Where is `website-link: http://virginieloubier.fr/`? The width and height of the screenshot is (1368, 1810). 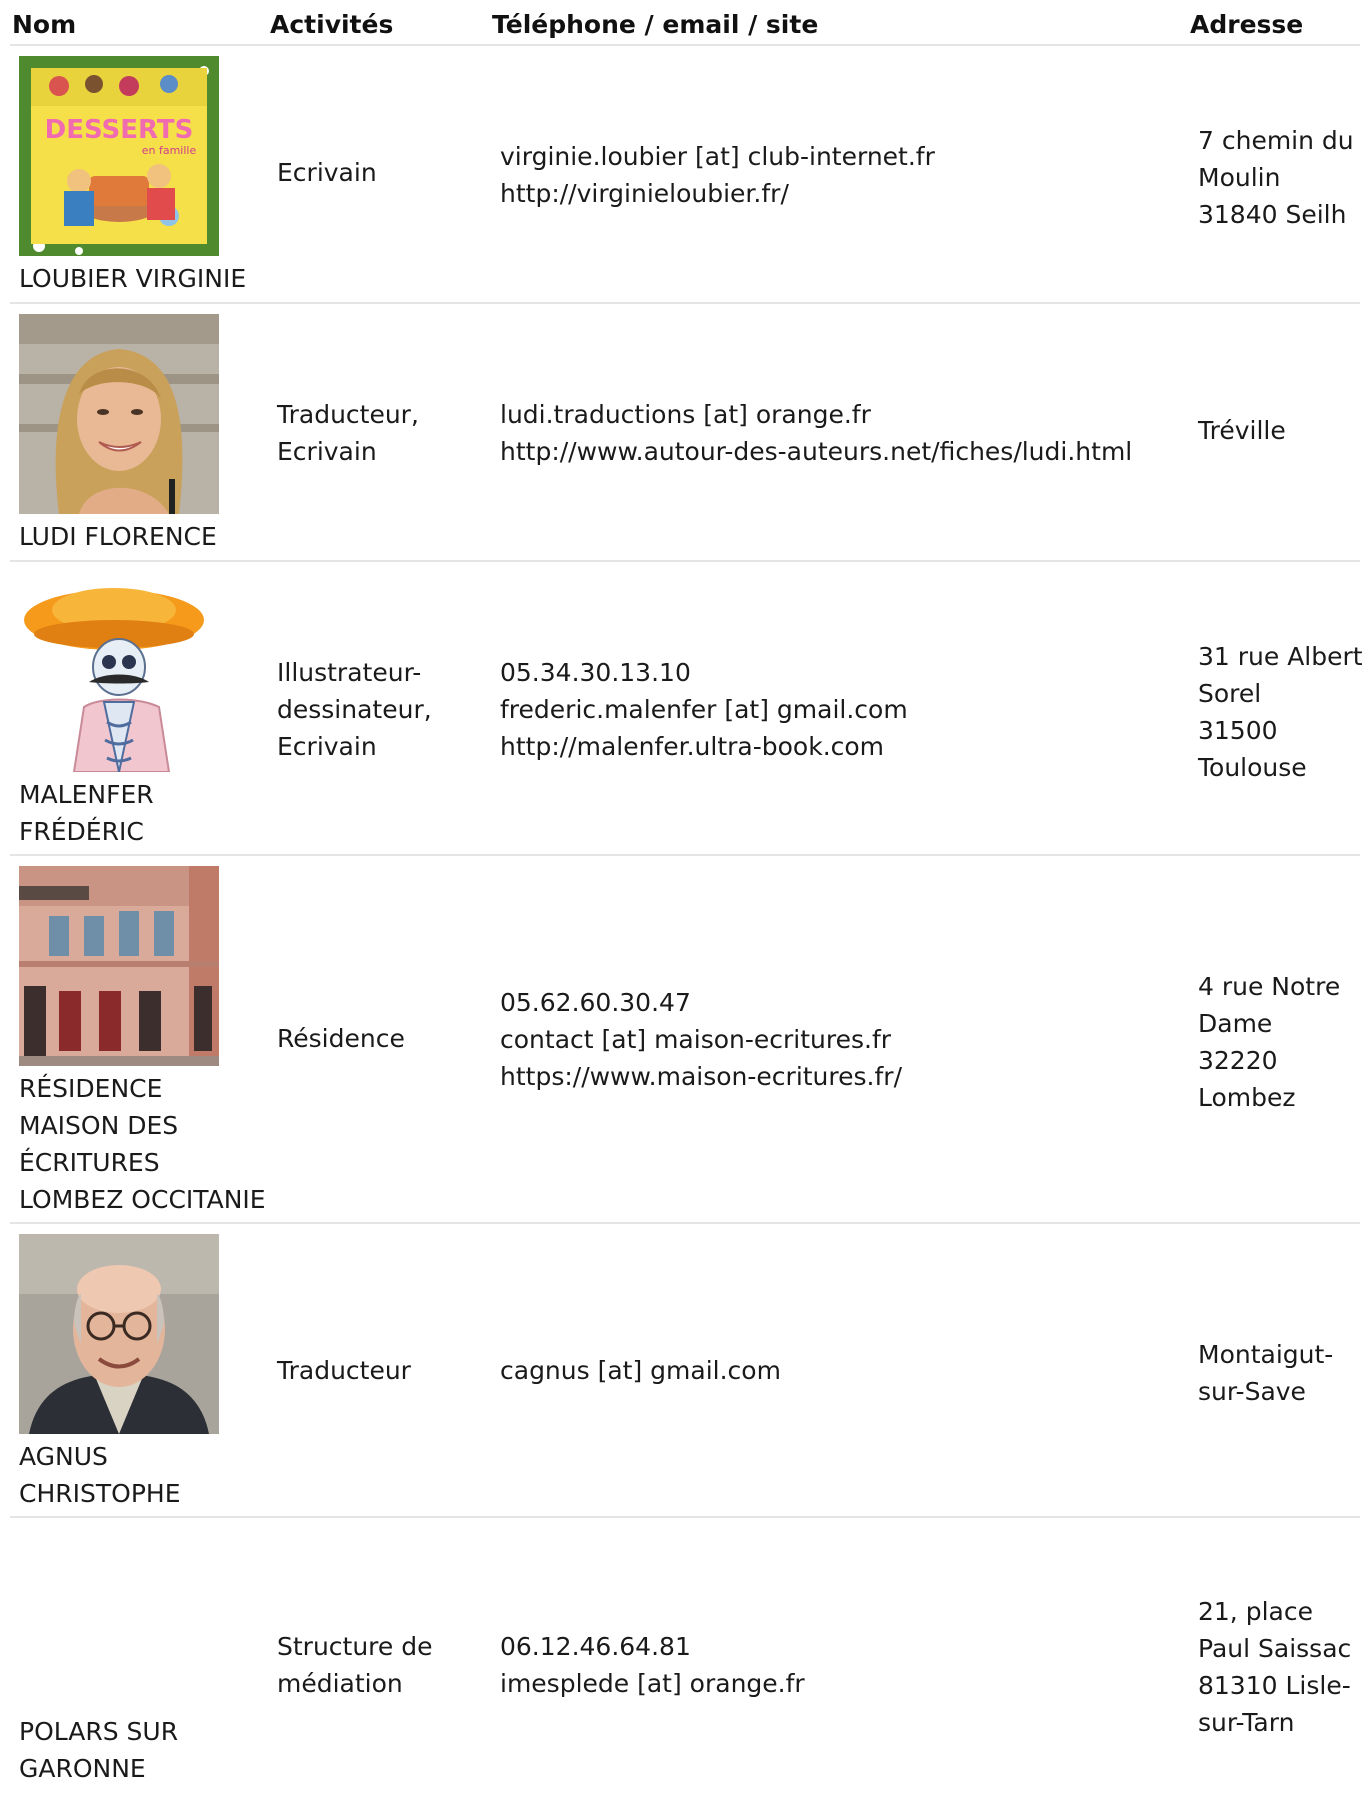 website-link: http://virginieloubier.fr/ is located at coordinates (840, 193).